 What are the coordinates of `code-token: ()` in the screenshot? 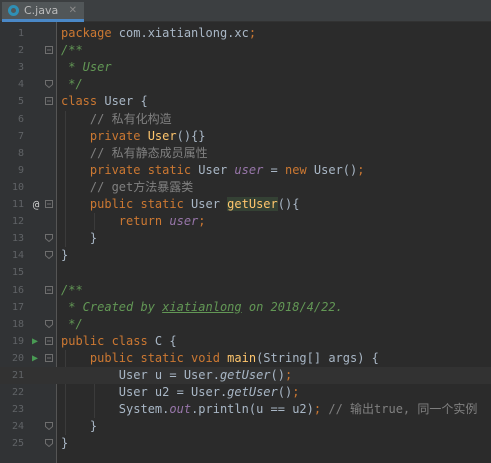 It's located at (285, 392).